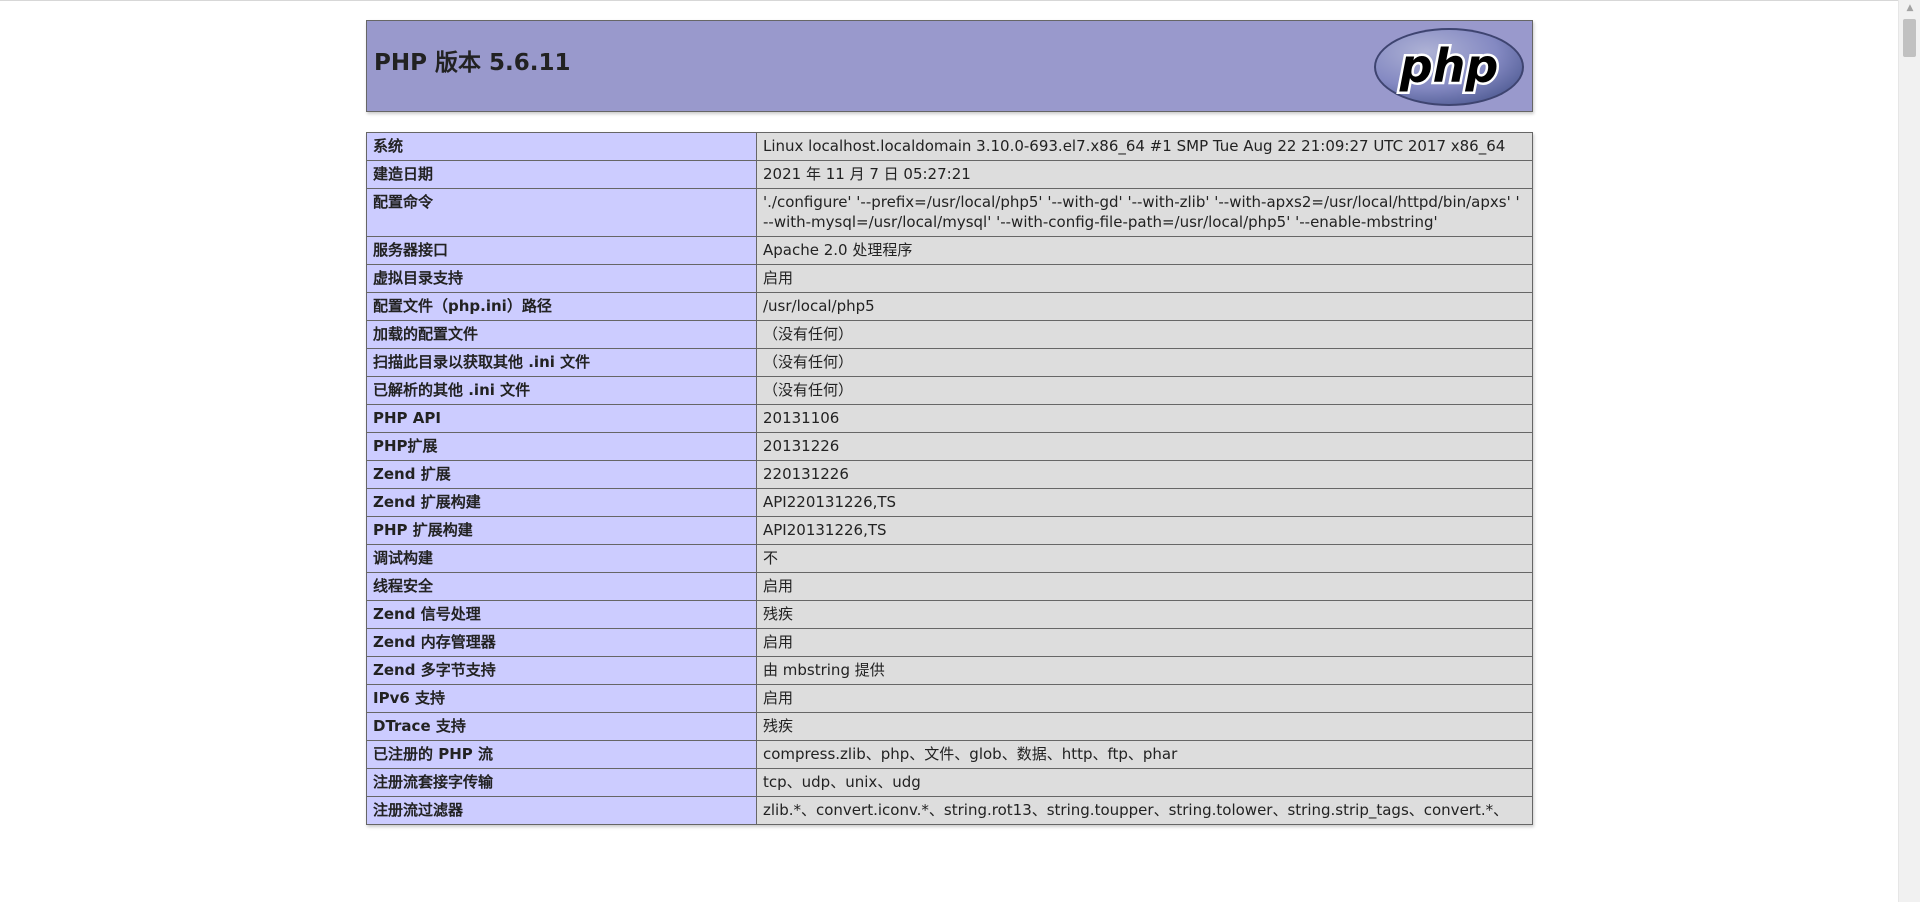  I want to click on table-row: Zend 内存管理器 启用, so click(949, 642).